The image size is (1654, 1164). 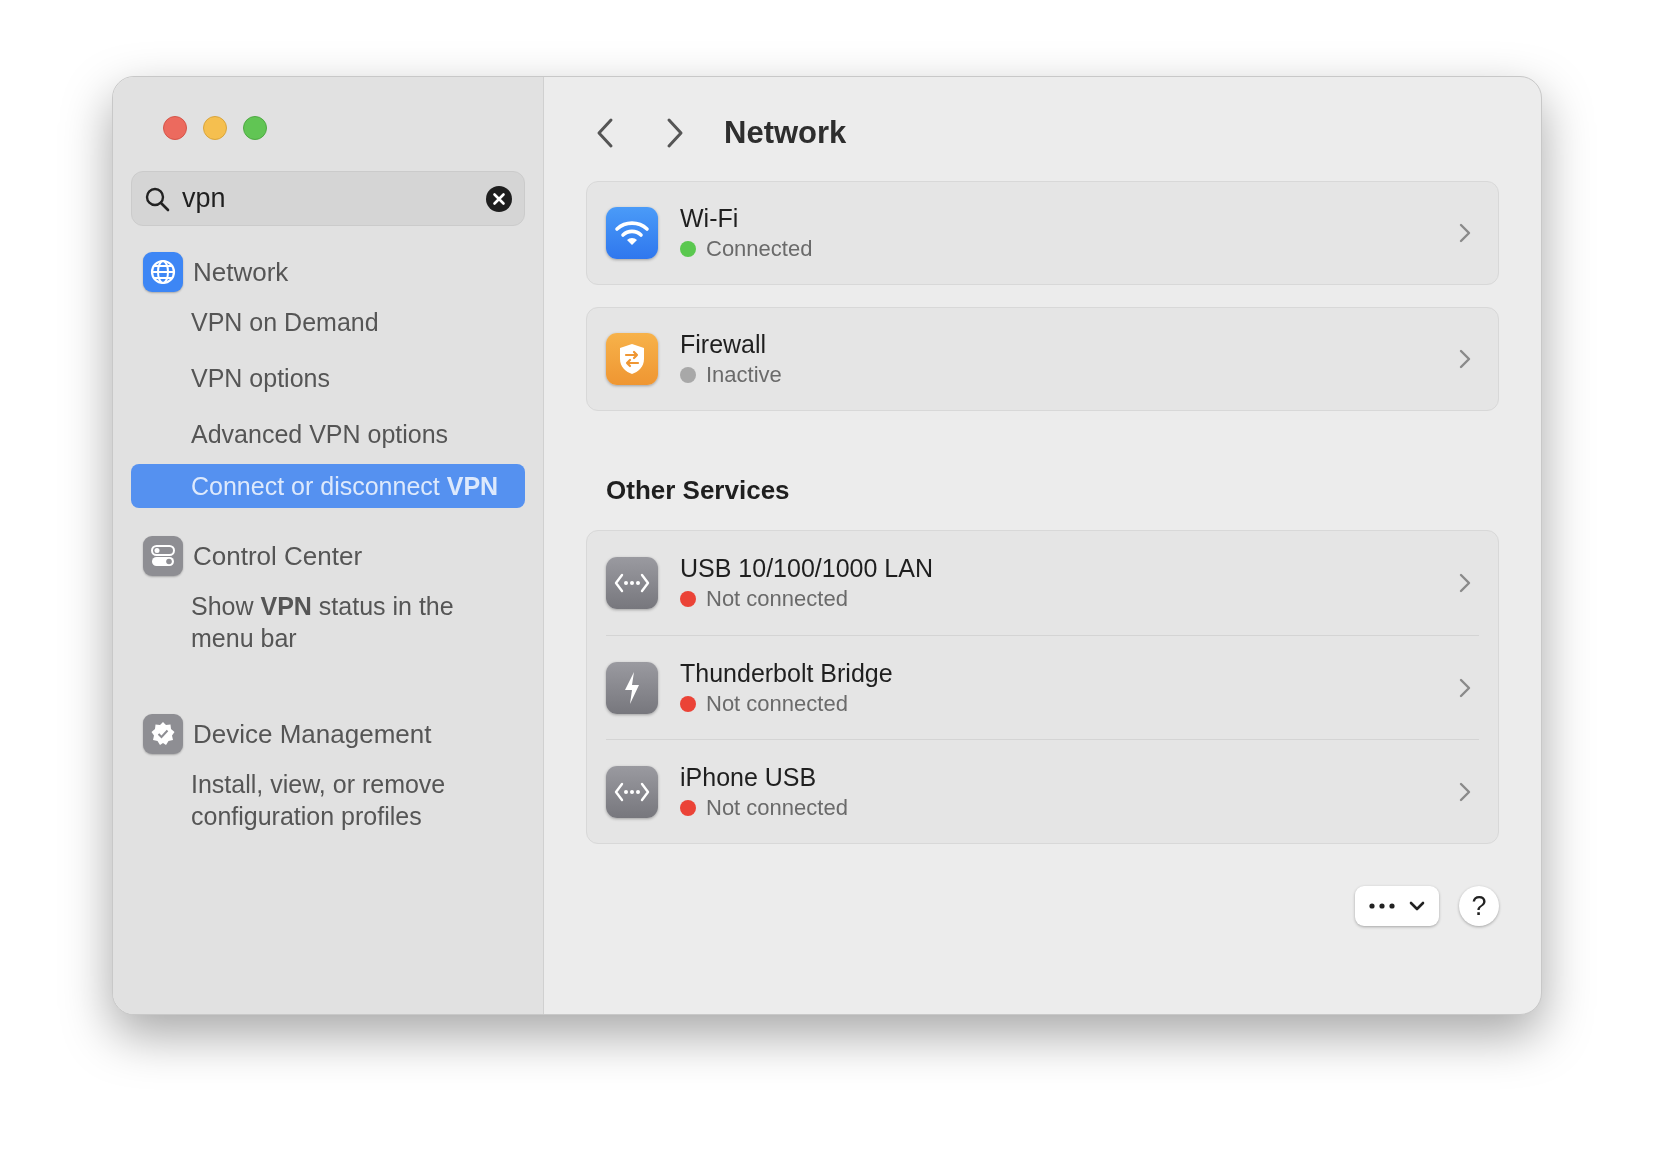 What do you see at coordinates (1042, 583) in the screenshot?
I see `service-row: USB 10/100/1000 LAN Not connected` at bounding box center [1042, 583].